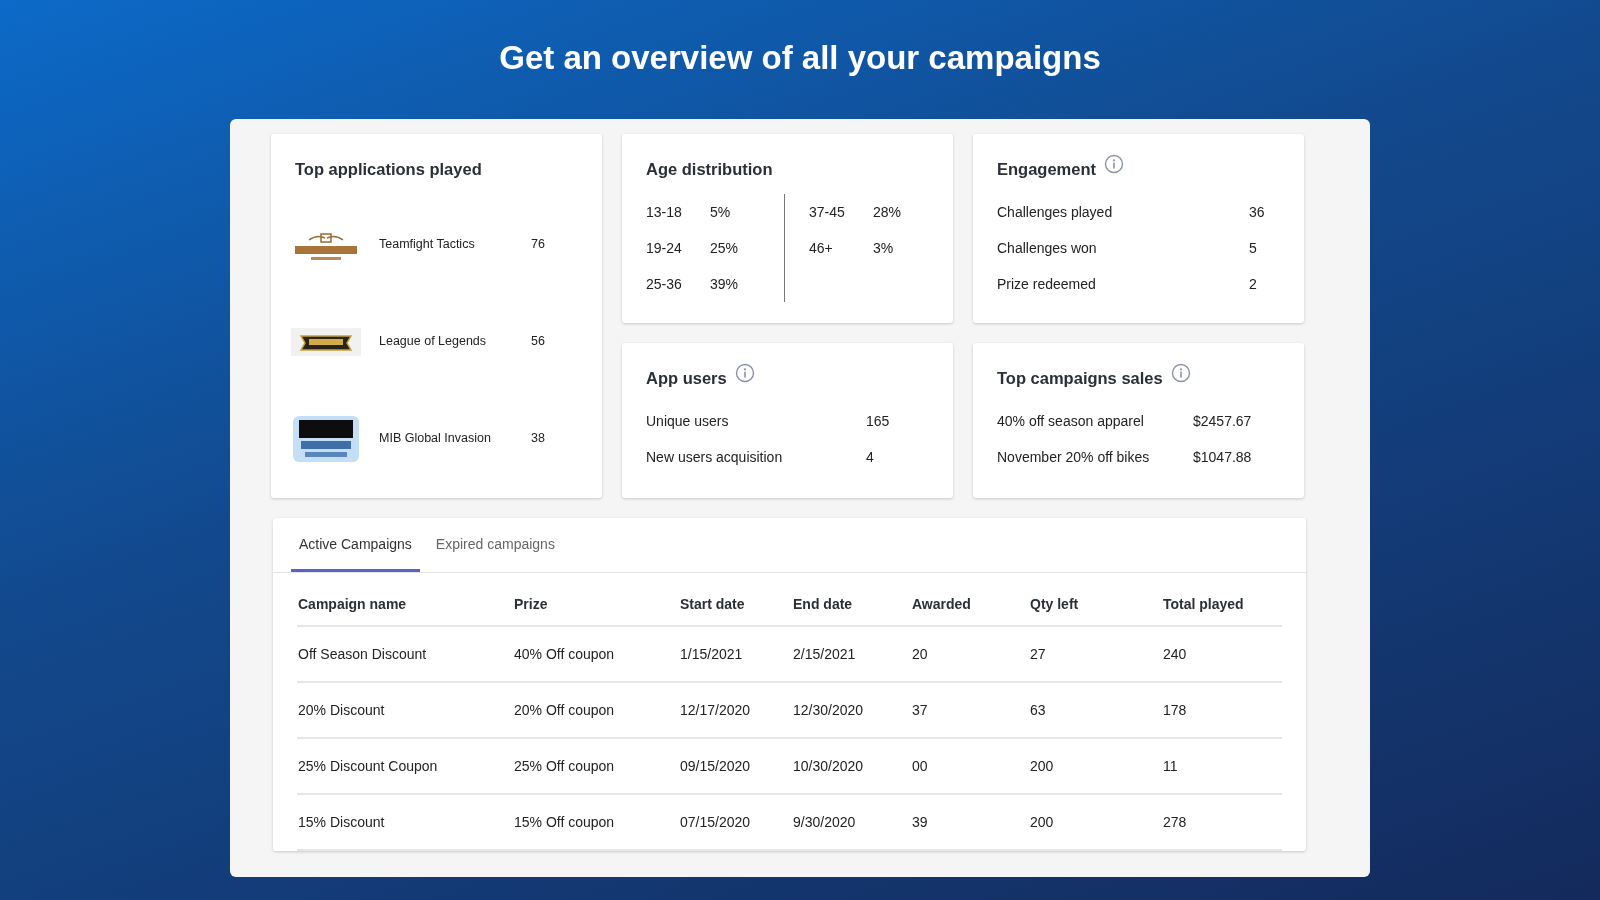 This screenshot has width=1600, height=900. Describe the element at coordinates (1222, 421) in the screenshot. I see `metric-value: $2457.67` at that location.